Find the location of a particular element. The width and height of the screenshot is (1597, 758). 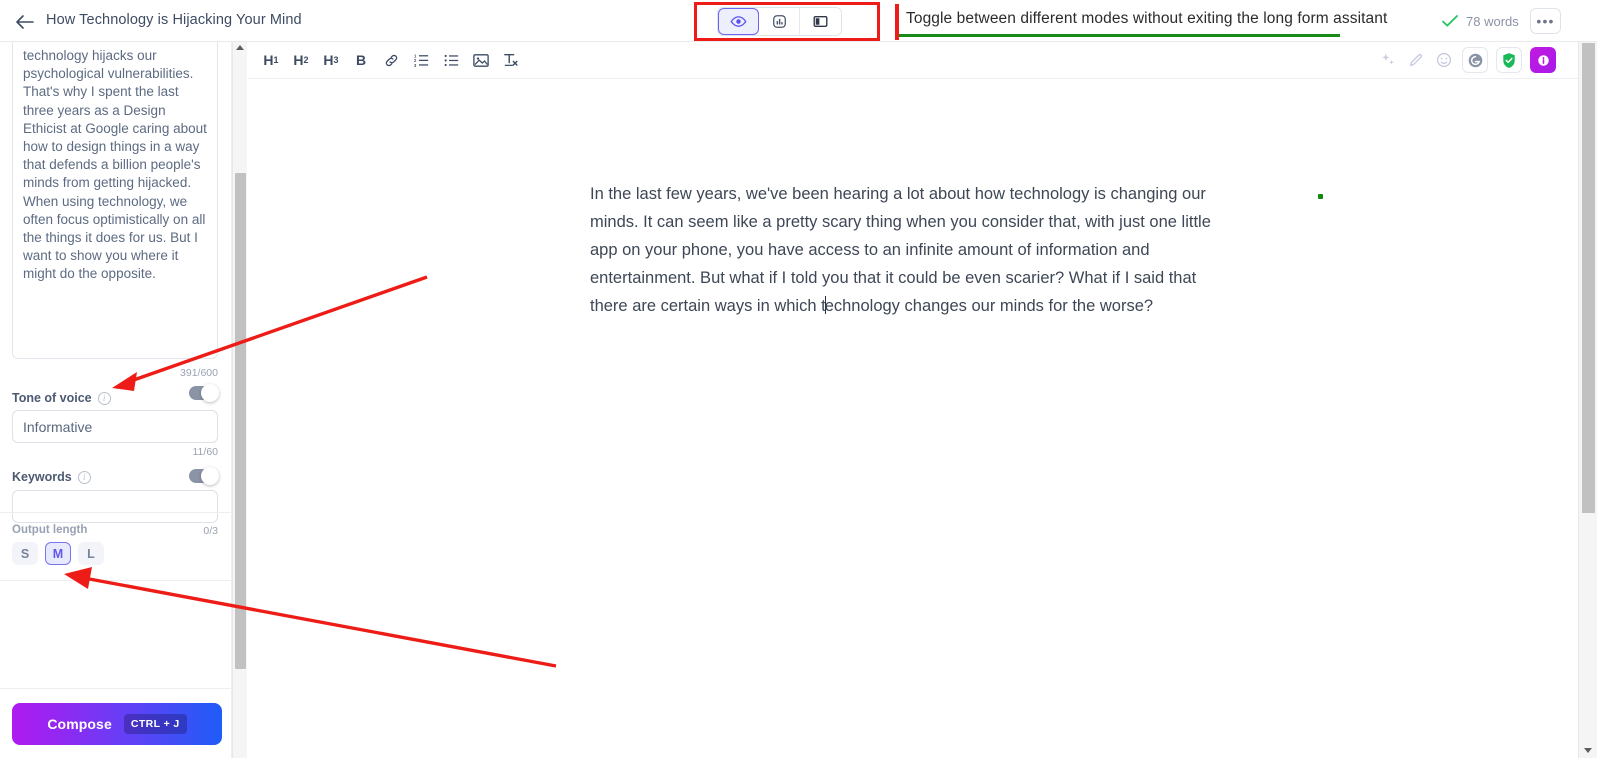

keywords-toggle is located at coordinates (204, 476).